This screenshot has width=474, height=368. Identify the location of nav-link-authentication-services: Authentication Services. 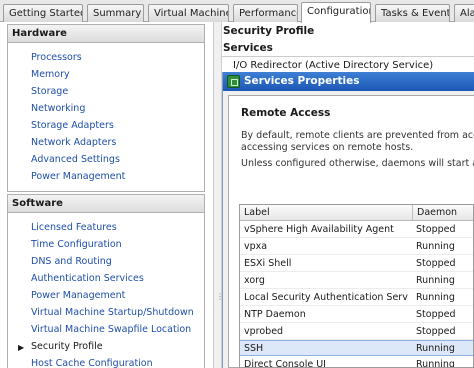
(87, 278).